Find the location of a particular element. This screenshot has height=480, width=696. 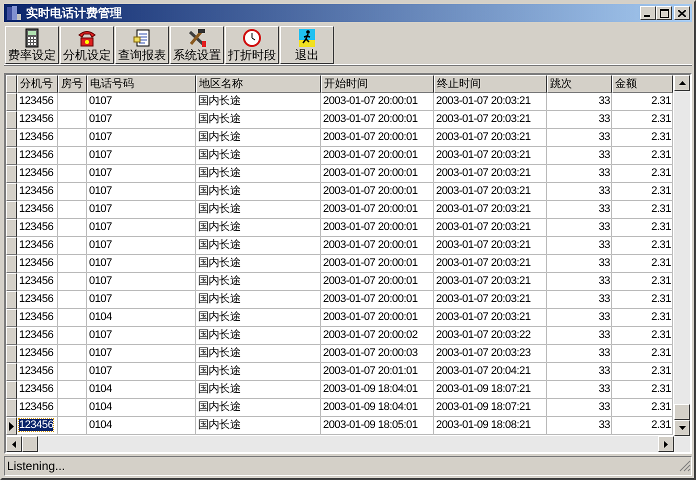

toolbar-button: 退出 is located at coordinates (307, 45).